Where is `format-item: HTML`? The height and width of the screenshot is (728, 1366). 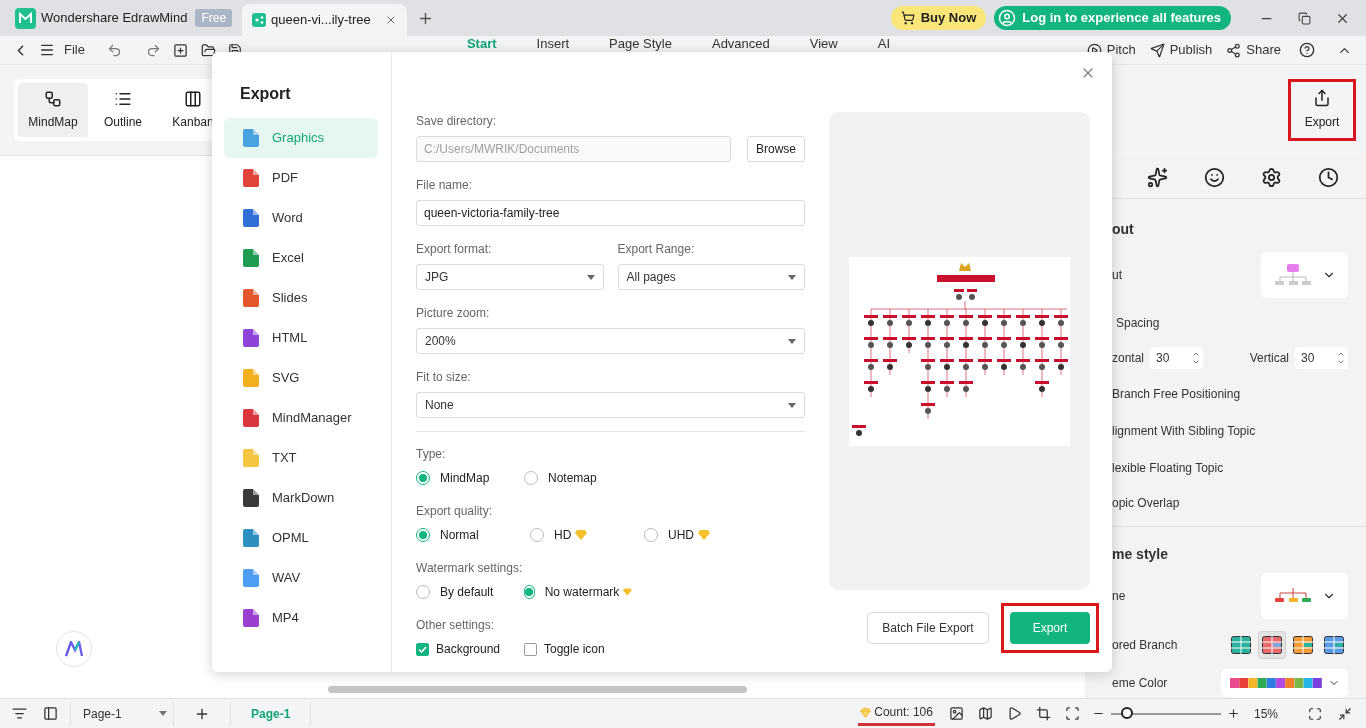
format-item: HTML is located at coordinates (301, 338).